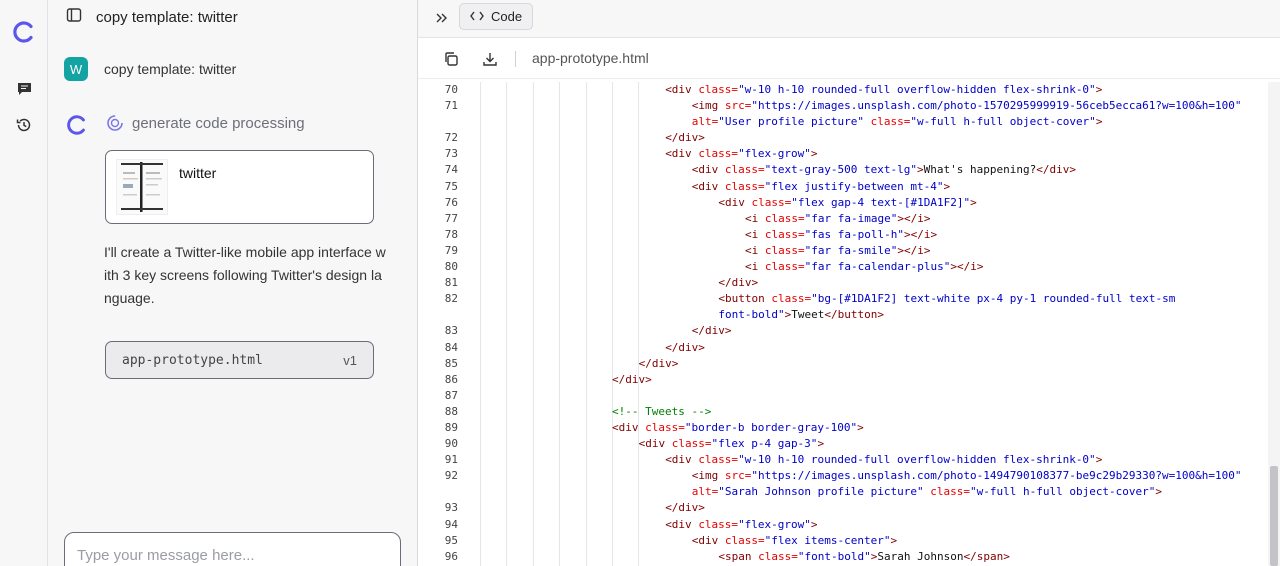  I want to click on user-avatar: W, so click(76, 69).